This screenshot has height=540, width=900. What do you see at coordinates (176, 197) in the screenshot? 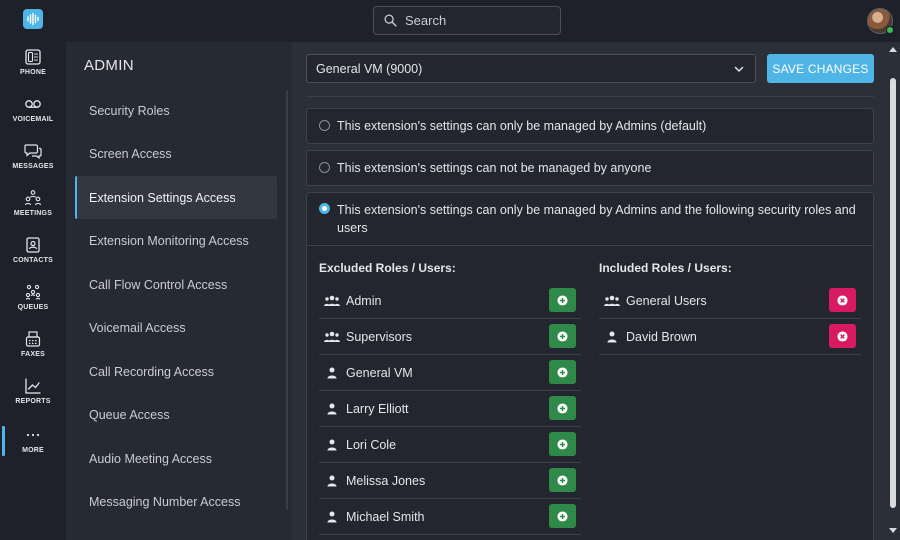
I see `menu-item-extension-settings-access: Extension Settings Access` at bounding box center [176, 197].